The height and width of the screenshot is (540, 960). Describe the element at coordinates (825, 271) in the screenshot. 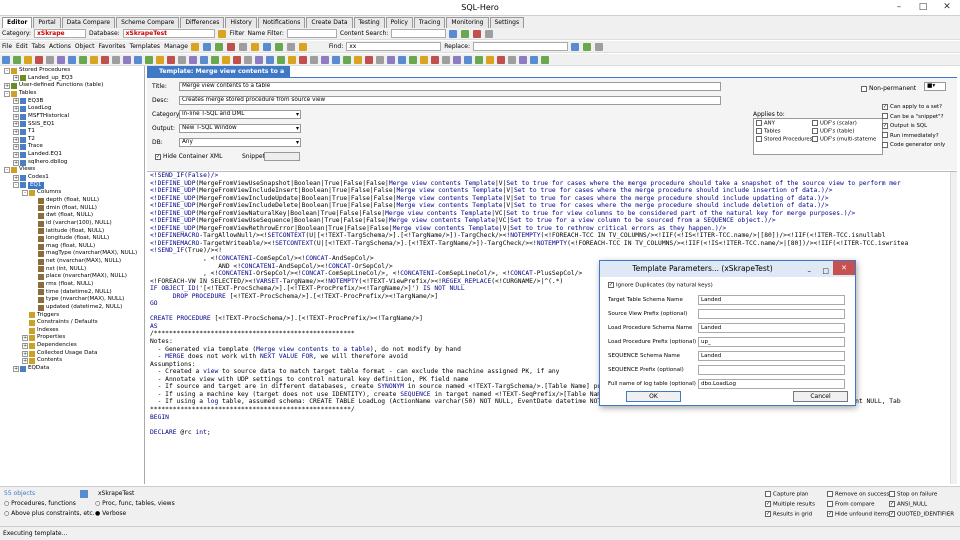

I see `dialog-maximize-icon: □` at that location.